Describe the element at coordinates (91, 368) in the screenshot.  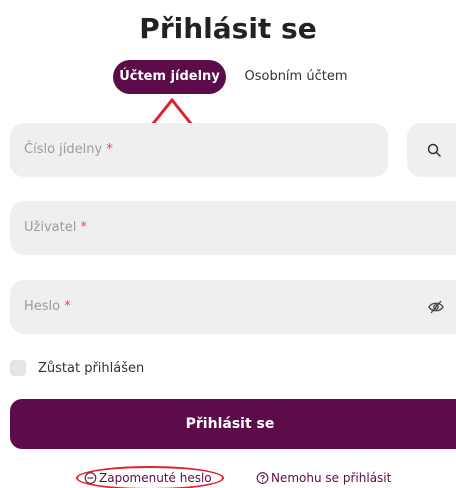
I see `remember-label: Zůstat přihlášen` at that location.